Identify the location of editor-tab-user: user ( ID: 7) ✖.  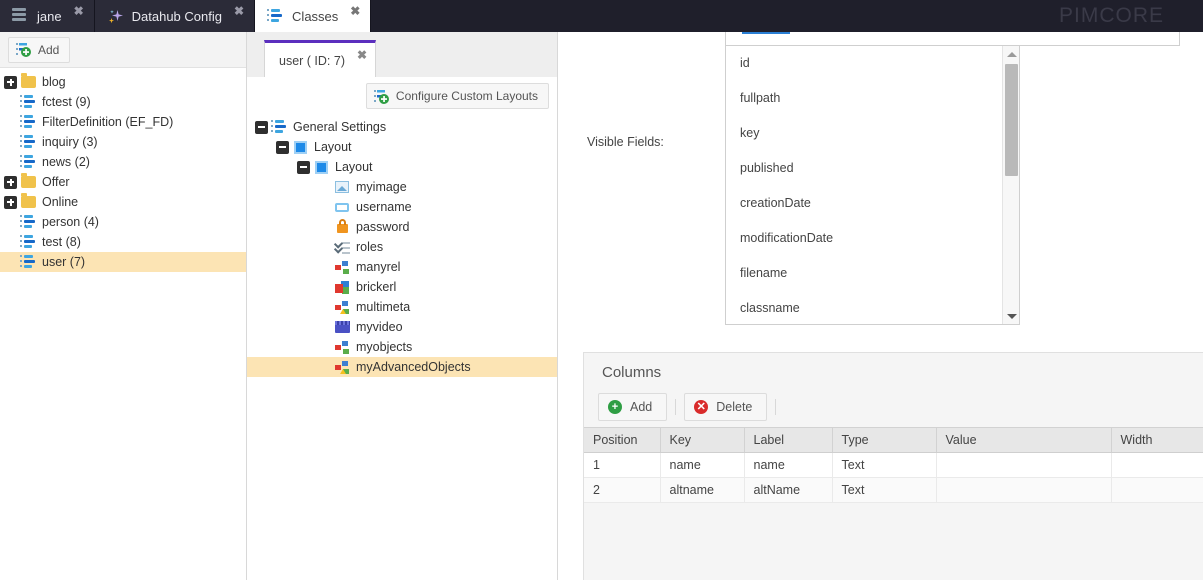
(320, 59).